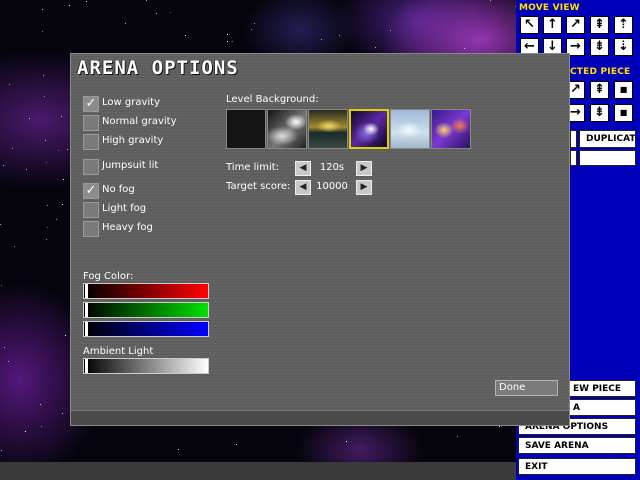 This screenshot has height=480, width=640. I want to click on background-thumbnail-sky-clouds, so click(410, 129).